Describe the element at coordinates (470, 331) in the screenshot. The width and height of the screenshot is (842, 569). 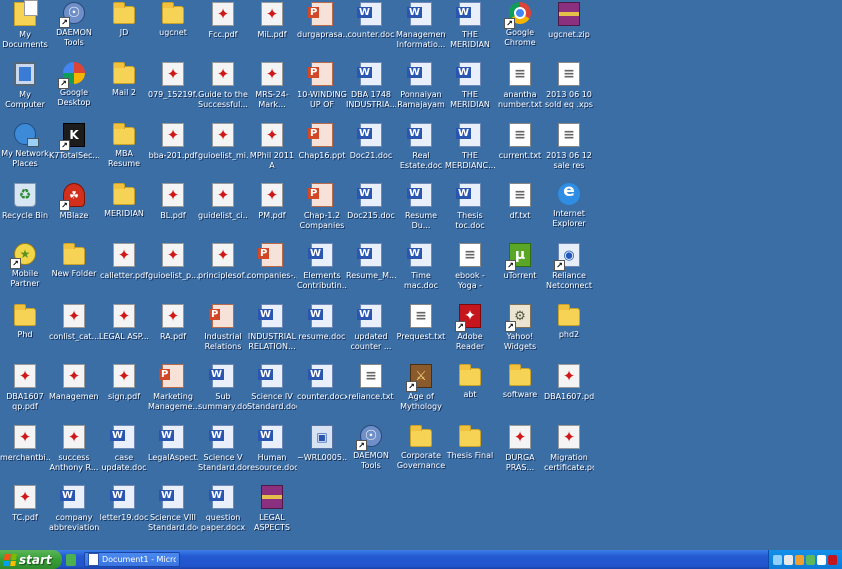
I see `desktop-icon: Adobe Reader X` at that location.